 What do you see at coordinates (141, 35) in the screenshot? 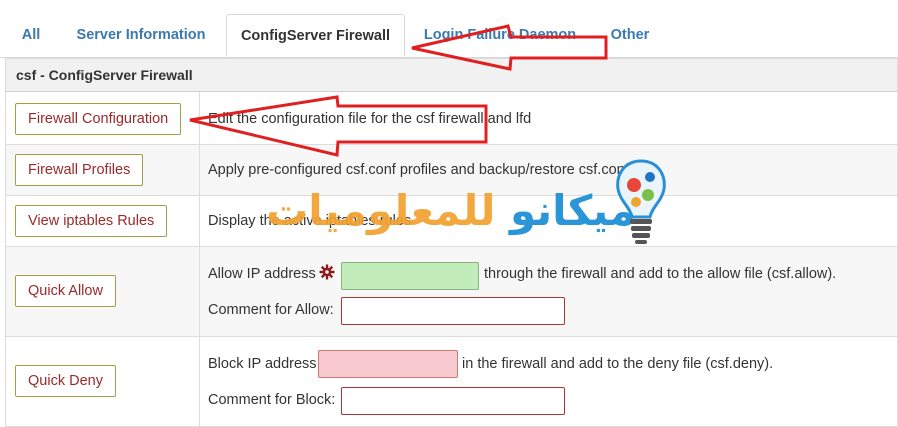
I see `tab-server-information: Server Information` at bounding box center [141, 35].